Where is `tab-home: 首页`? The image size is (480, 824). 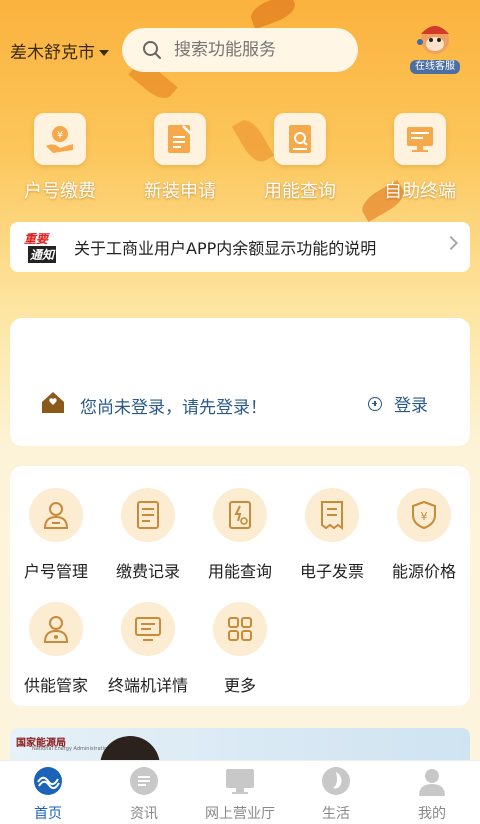 tab-home: 首页 is located at coordinates (48, 792).